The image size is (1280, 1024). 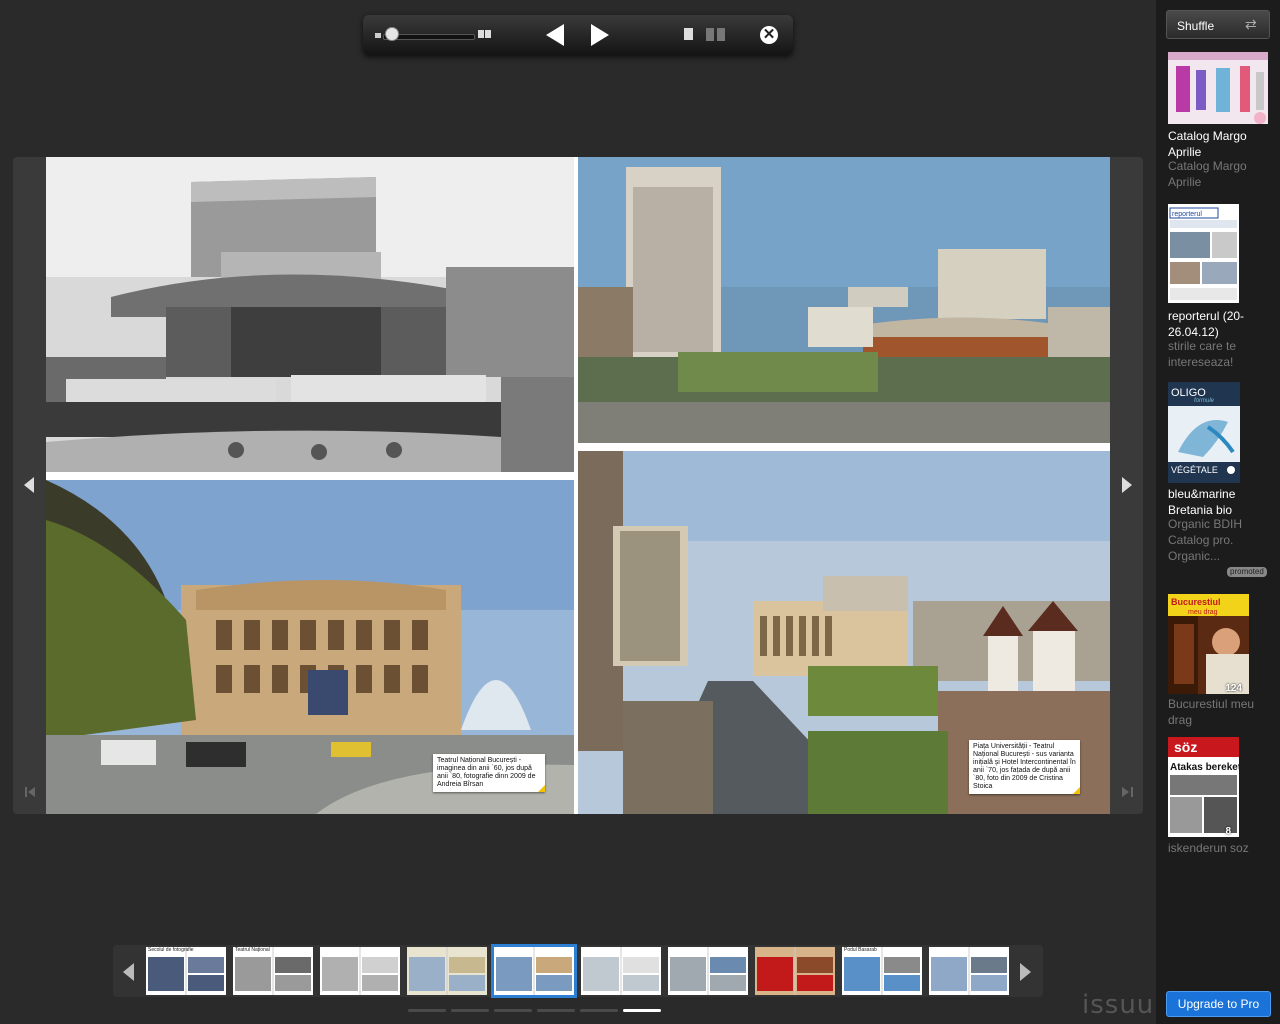 I want to click on prev-page-side-button, so click(x=29, y=485).